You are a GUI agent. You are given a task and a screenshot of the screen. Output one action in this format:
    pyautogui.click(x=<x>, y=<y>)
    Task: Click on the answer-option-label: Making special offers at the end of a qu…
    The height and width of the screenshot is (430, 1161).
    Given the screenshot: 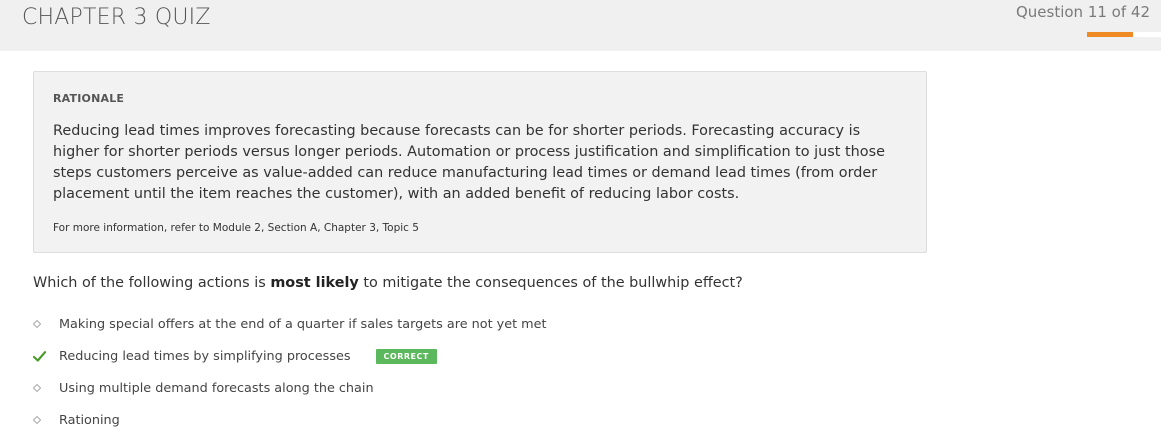 What is the action you would take?
    pyautogui.click(x=303, y=324)
    